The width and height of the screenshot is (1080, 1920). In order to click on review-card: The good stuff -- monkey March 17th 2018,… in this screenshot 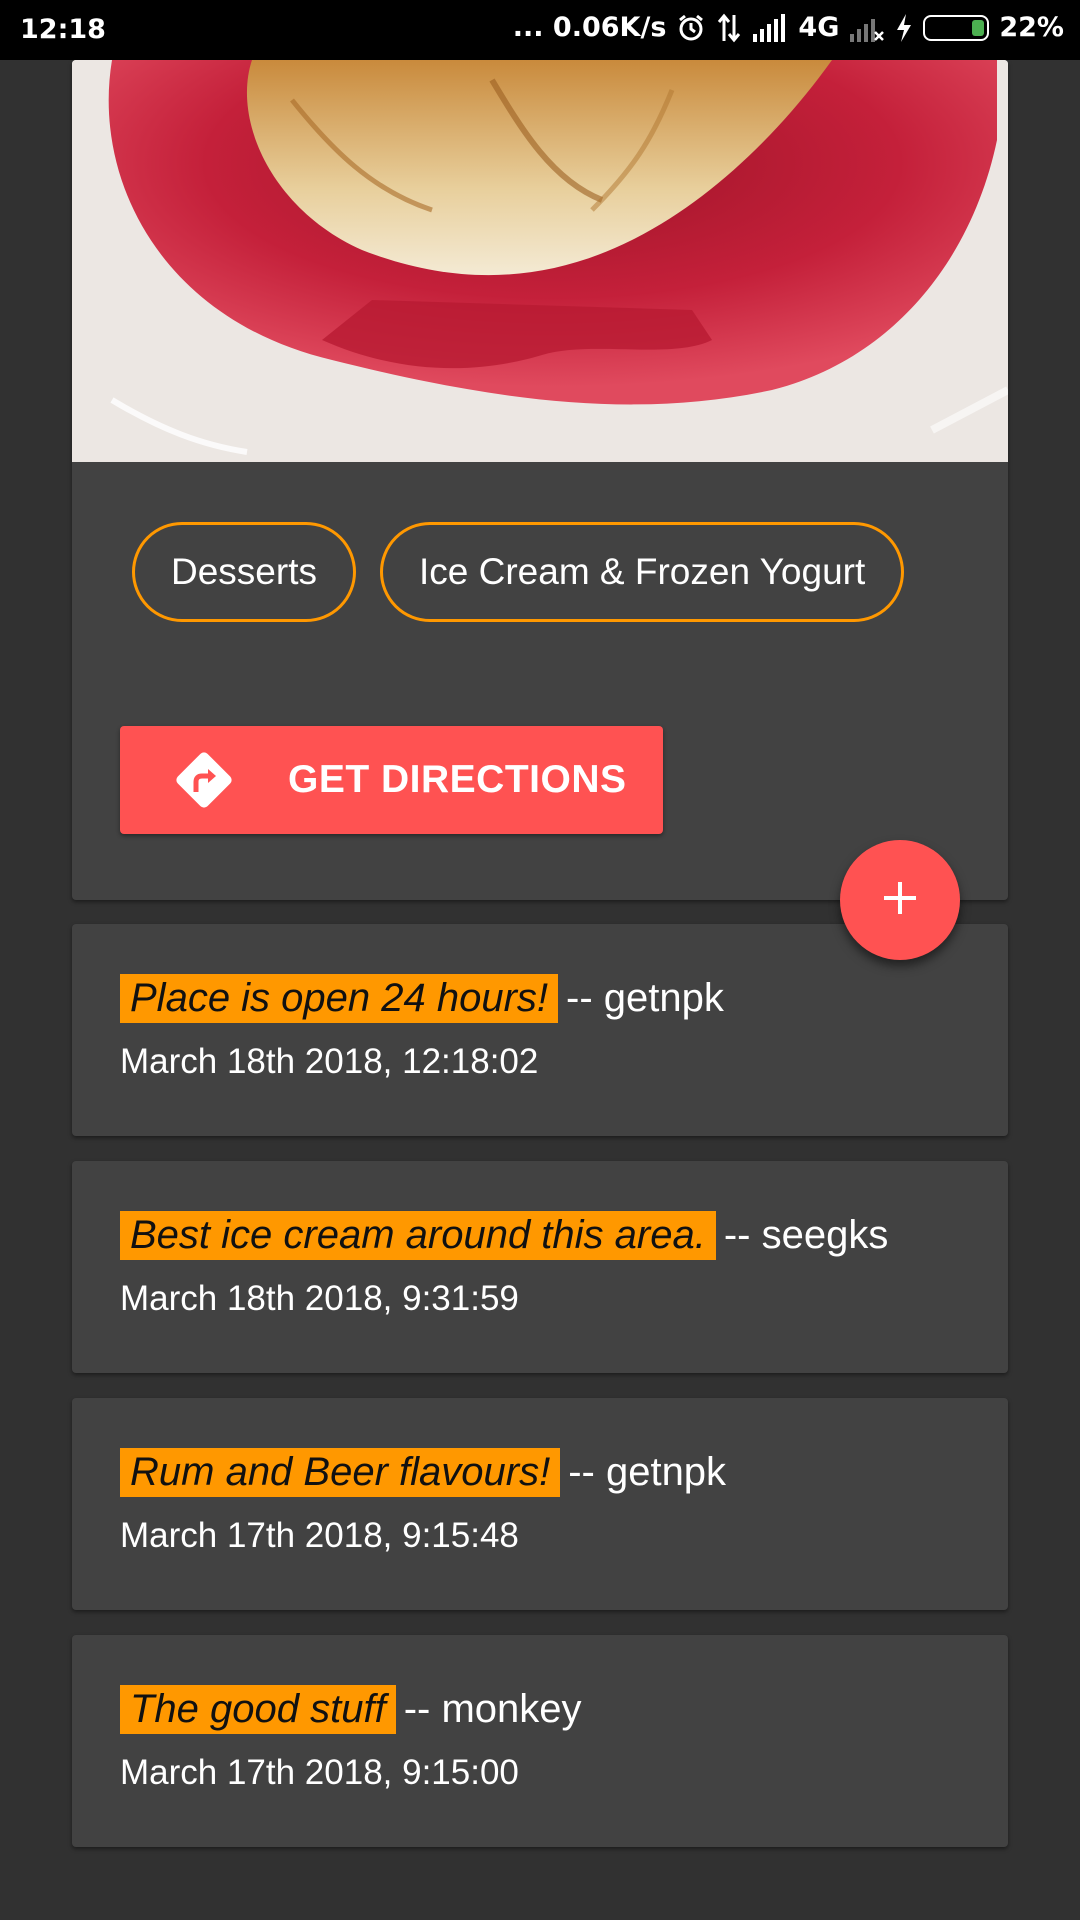, I will do `click(540, 1741)`.